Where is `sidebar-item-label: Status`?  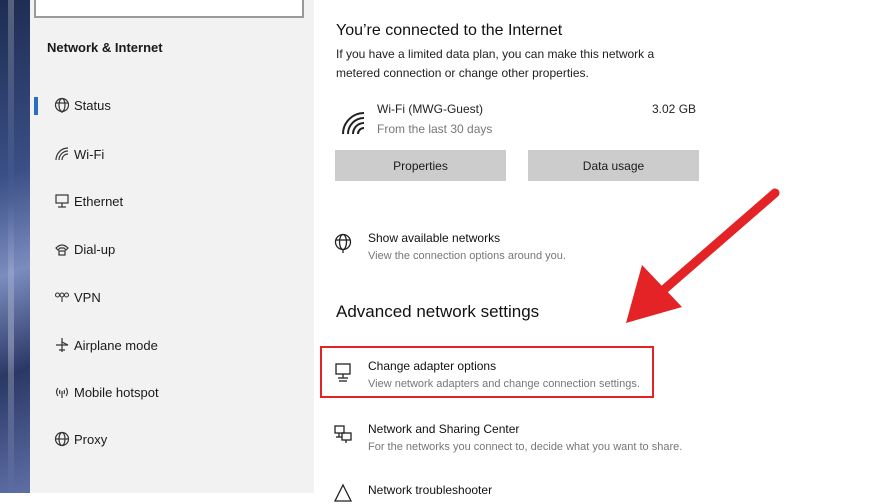
sidebar-item-label: Status is located at coordinates (92, 105).